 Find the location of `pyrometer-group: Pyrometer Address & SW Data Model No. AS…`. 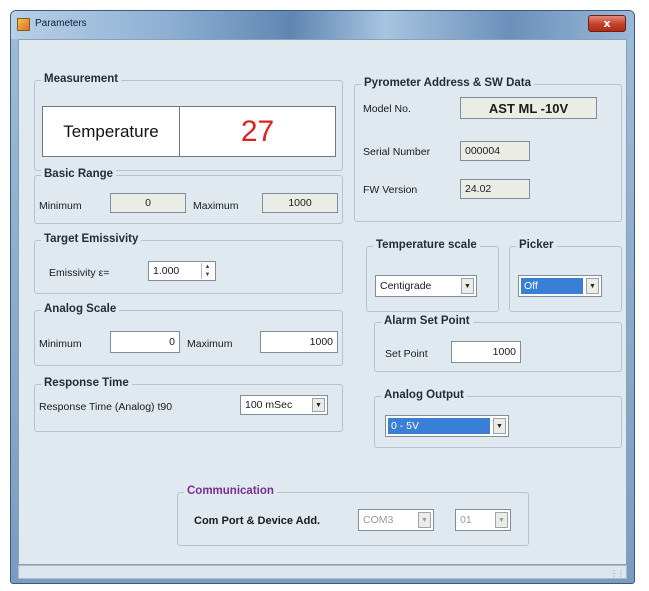

pyrometer-group: Pyrometer Address & SW Data Model No. AS… is located at coordinates (488, 149).